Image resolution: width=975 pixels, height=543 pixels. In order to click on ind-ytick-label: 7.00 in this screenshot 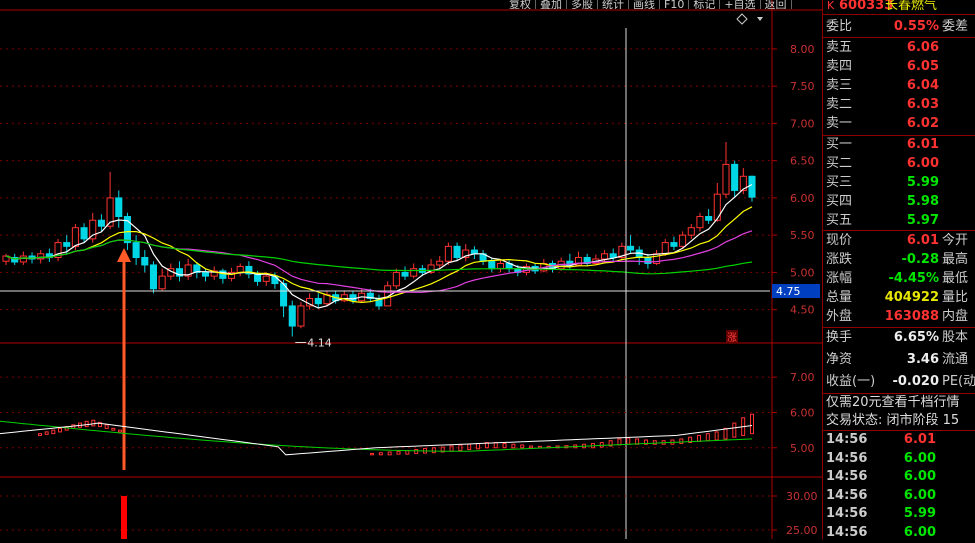, I will do `click(802, 377)`.